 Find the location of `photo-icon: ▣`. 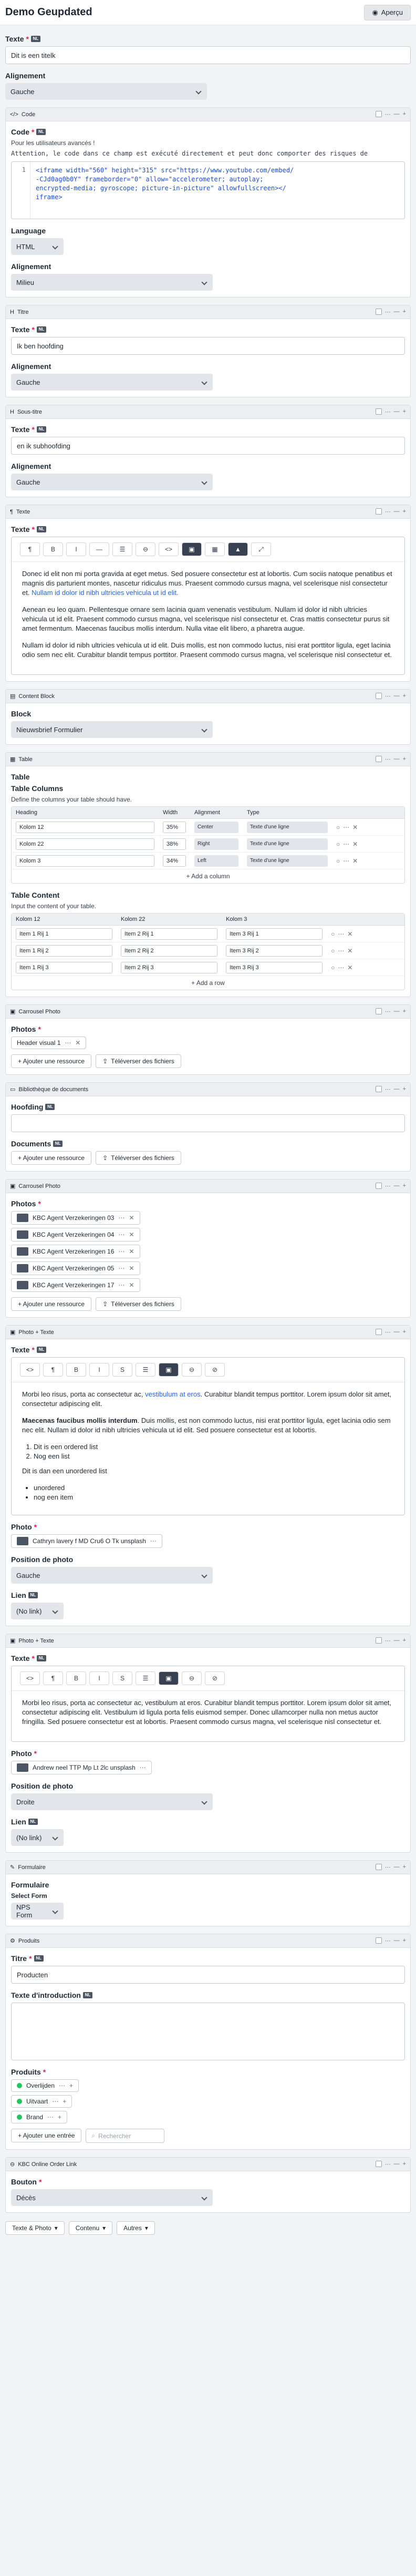

photo-icon: ▣ is located at coordinates (13, 1012).